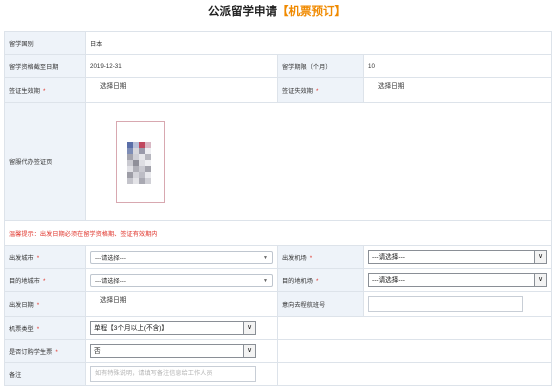 Image resolution: width=554 pixels, height=386 pixels. I want to click on row-departure: 出发城市 * ---请选择--- ▼ 出发机场 * ---请选择--- ∨, so click(278, 257).